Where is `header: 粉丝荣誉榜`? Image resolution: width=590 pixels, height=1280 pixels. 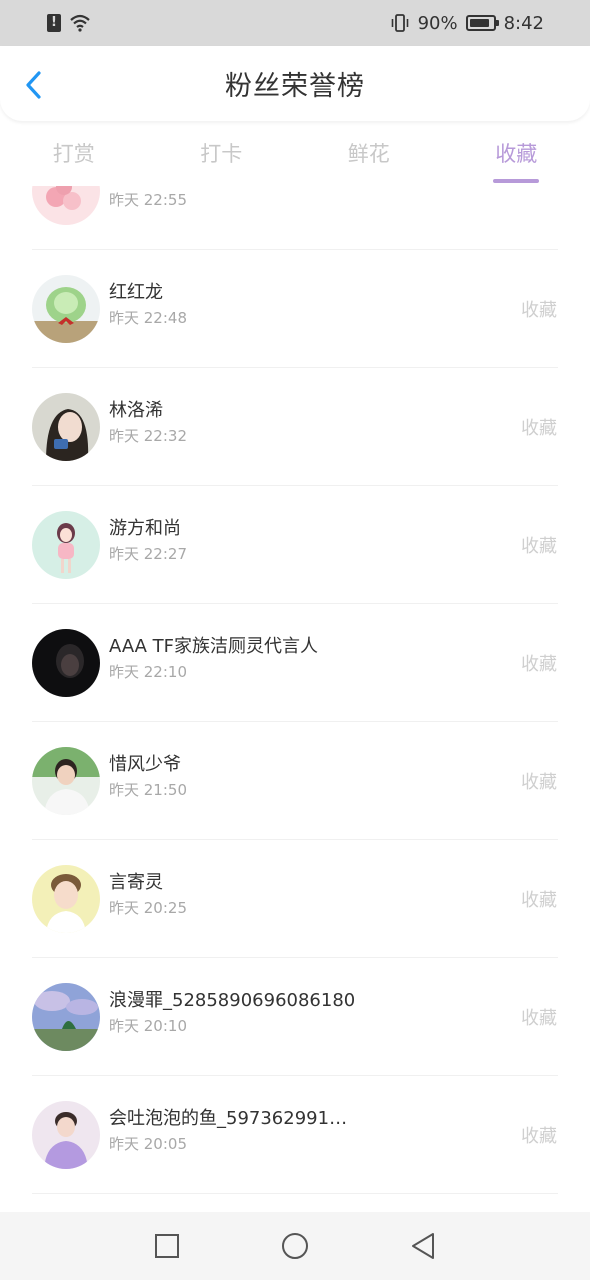 header: 粉丝荣誉榜 is located at coordinates (295, 83).